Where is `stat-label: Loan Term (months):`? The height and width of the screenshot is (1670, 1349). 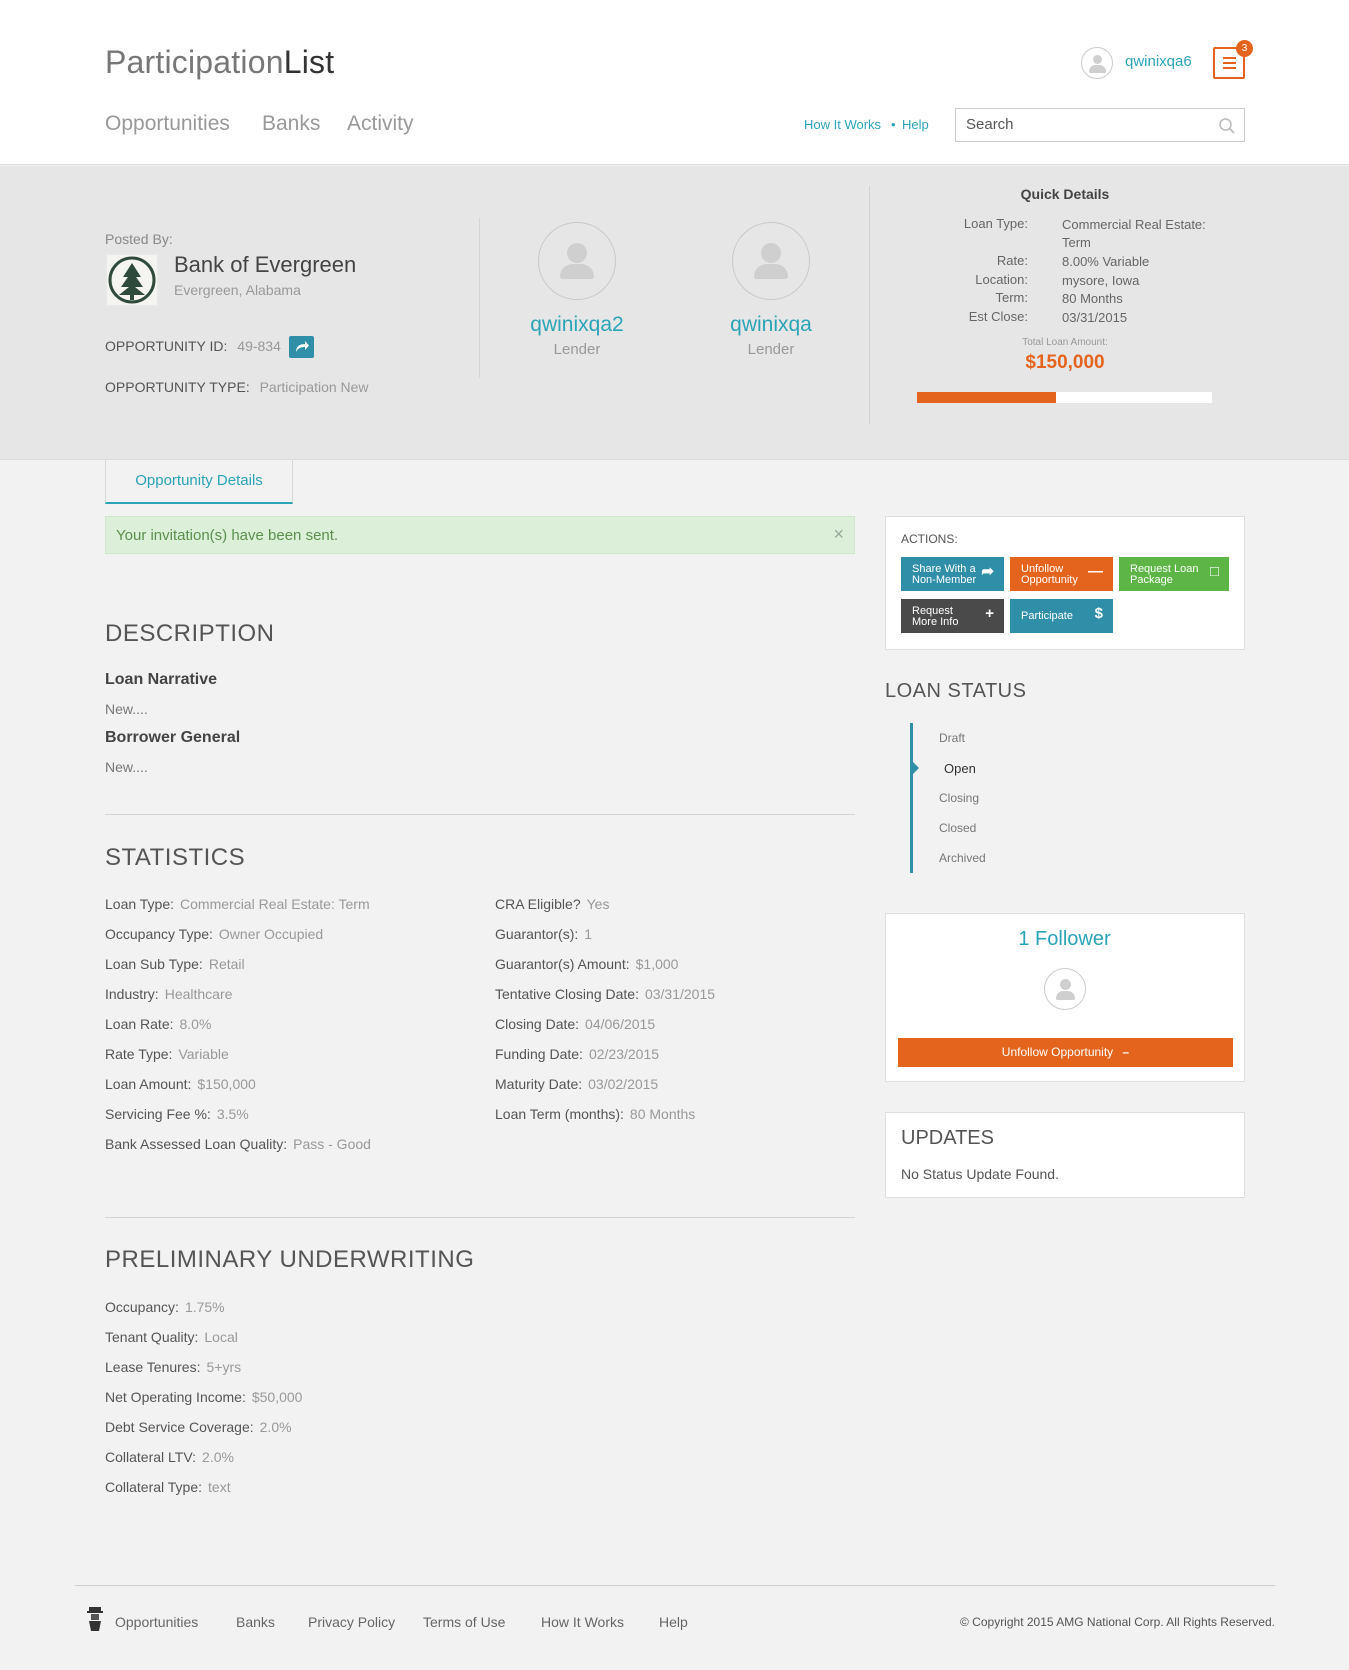
stat-label: Loan Term (months): is located at coordinates (559, 1114).